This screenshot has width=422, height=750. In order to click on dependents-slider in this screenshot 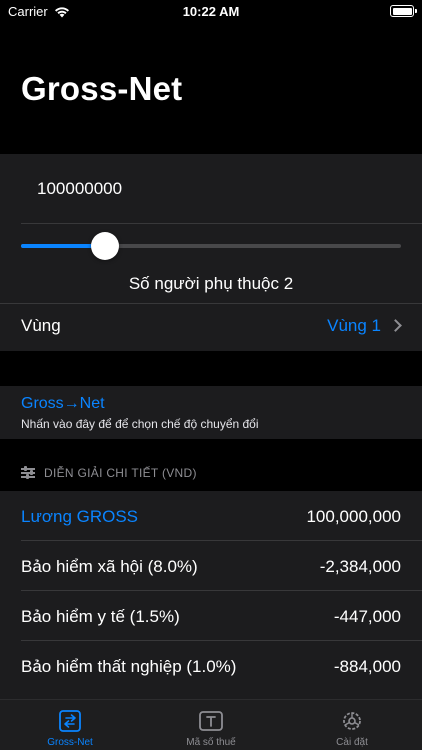, I will do `click(211, 246)`.